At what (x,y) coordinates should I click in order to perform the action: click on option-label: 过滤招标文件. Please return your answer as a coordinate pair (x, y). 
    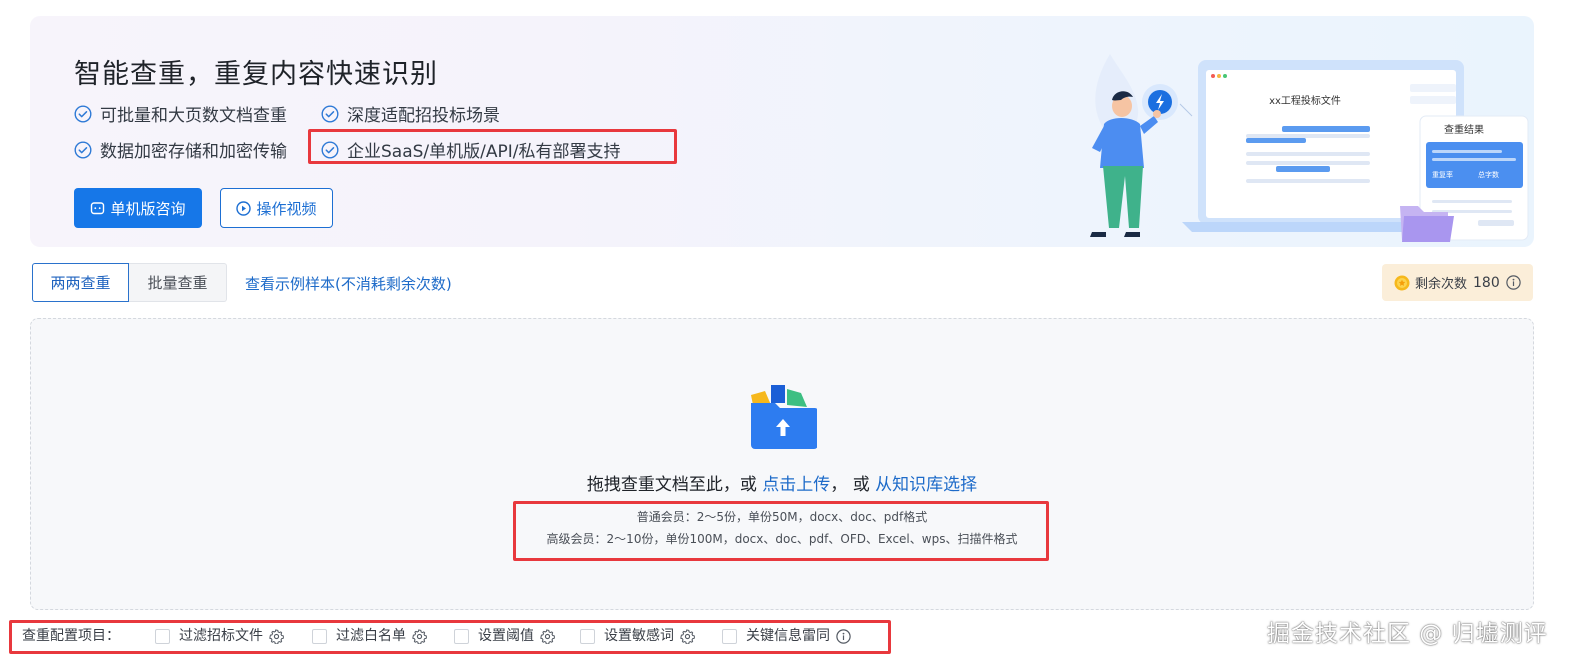
    Looking at the image, I should click on (221, 636).